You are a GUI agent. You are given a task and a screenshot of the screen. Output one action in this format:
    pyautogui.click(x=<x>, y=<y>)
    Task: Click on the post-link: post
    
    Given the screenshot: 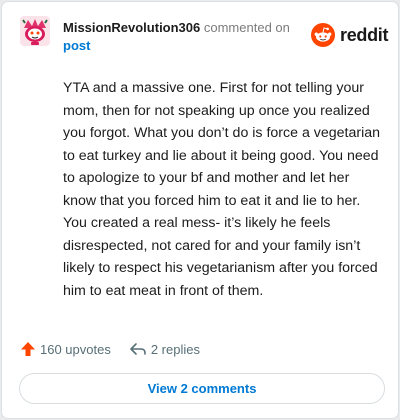 What is the action you would take?
    pyautogui.click(x=76, y=45)
    